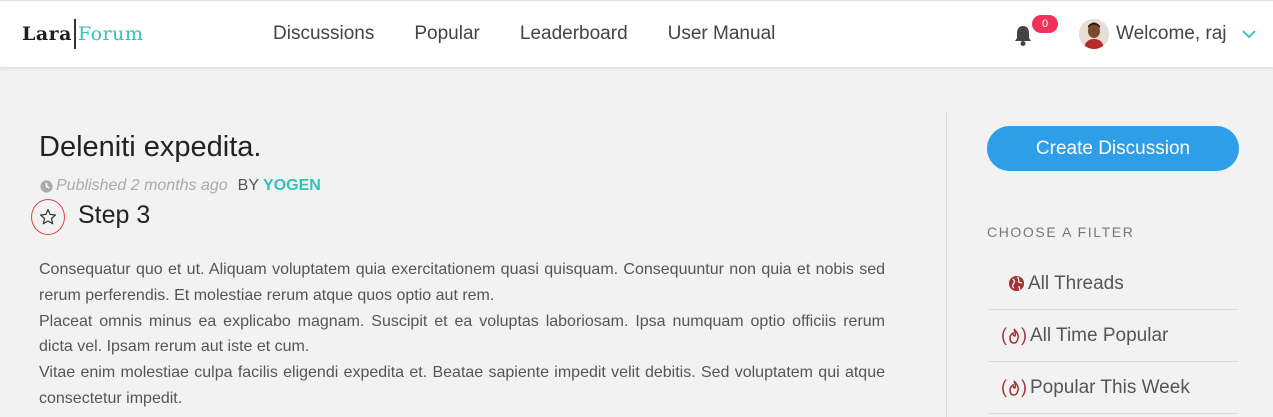  I want to click on create-discussion-button: Create Discussion, so click(1113, 148).